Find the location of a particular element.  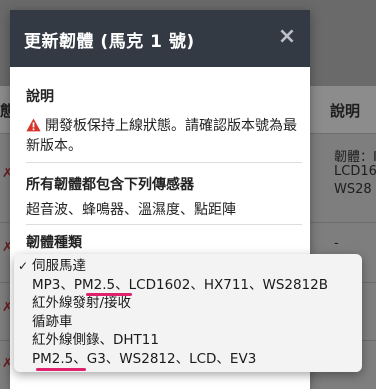

firmware-option-label: MP3、PM2.5、LCD1602、HX711、WS2812B is located at coordinates (180, 284).